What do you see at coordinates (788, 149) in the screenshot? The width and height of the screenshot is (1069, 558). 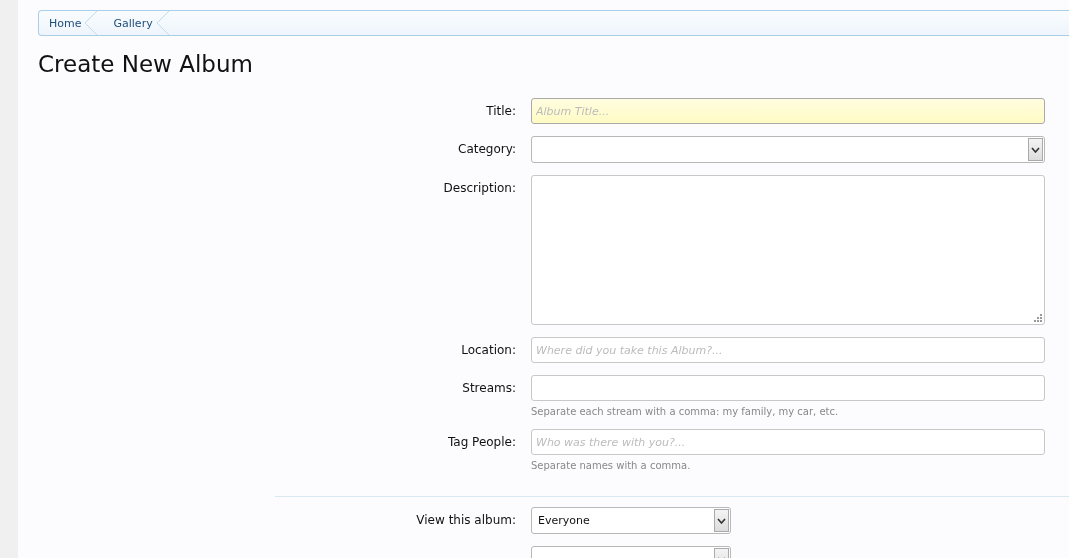 I see `select-field` at bounding box center [788, 149].